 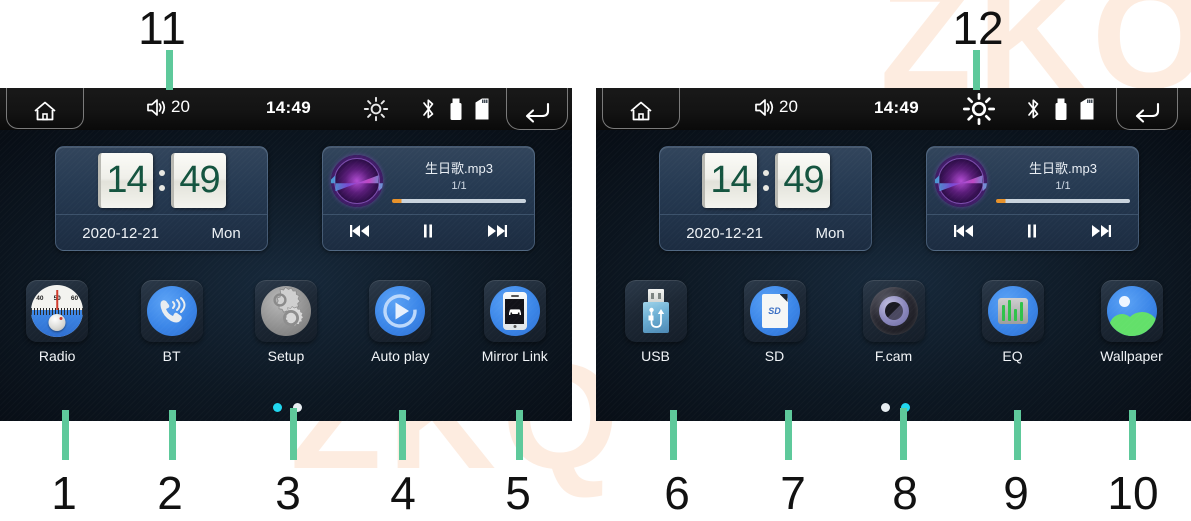 What do you see at coordinates (788, 106) in the screenshot?
I see `volume-value-right: 20` at bounding box center [788, 106].